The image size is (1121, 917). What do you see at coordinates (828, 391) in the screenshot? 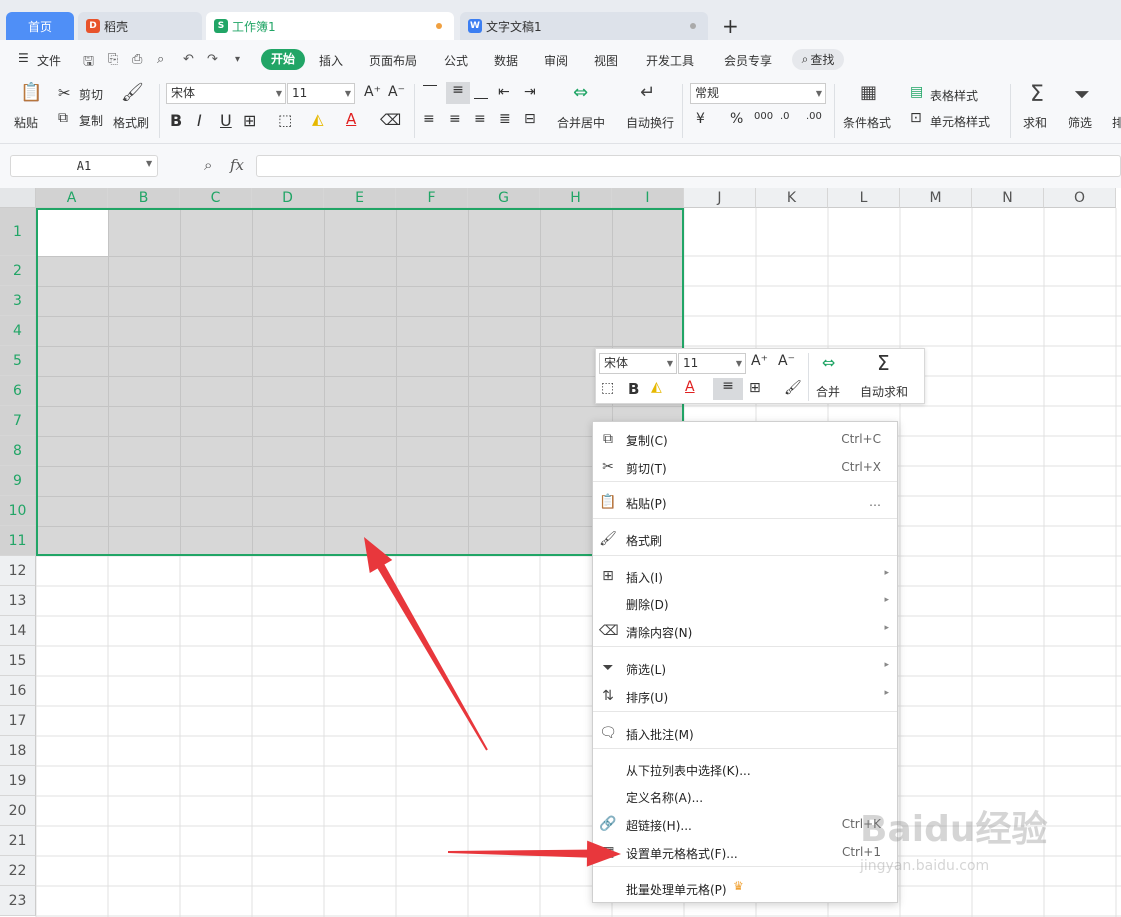
I see `mini-merge-button: 合并` at bounding box center [828, 391].